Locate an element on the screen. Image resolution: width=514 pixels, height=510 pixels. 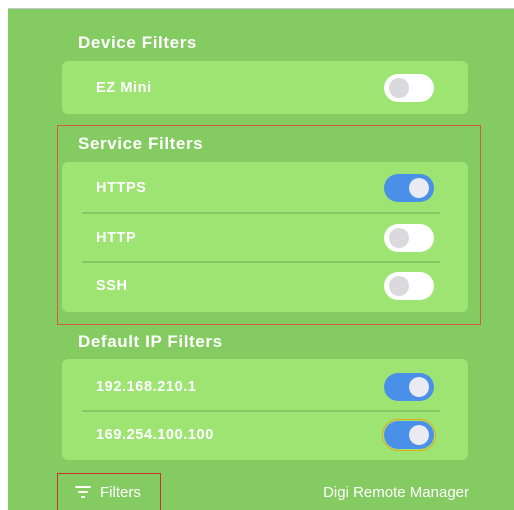
ip-filter-row: 169.254.100.100 is located at coordinates (265, 435).